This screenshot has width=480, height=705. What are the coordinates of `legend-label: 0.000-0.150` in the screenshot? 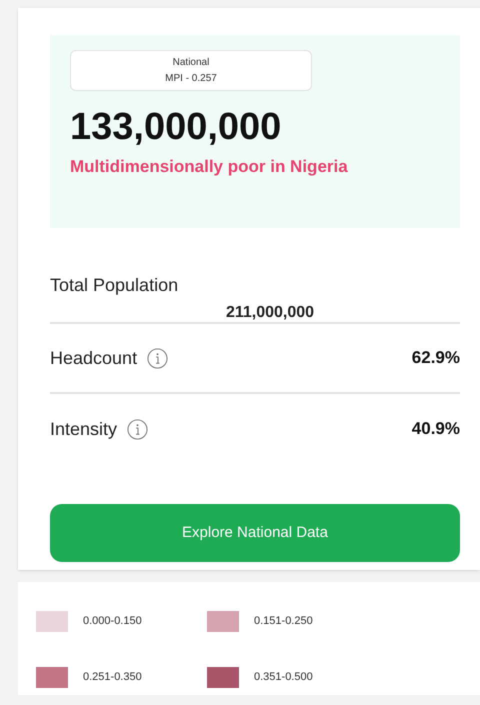 It's located at (112, 622).